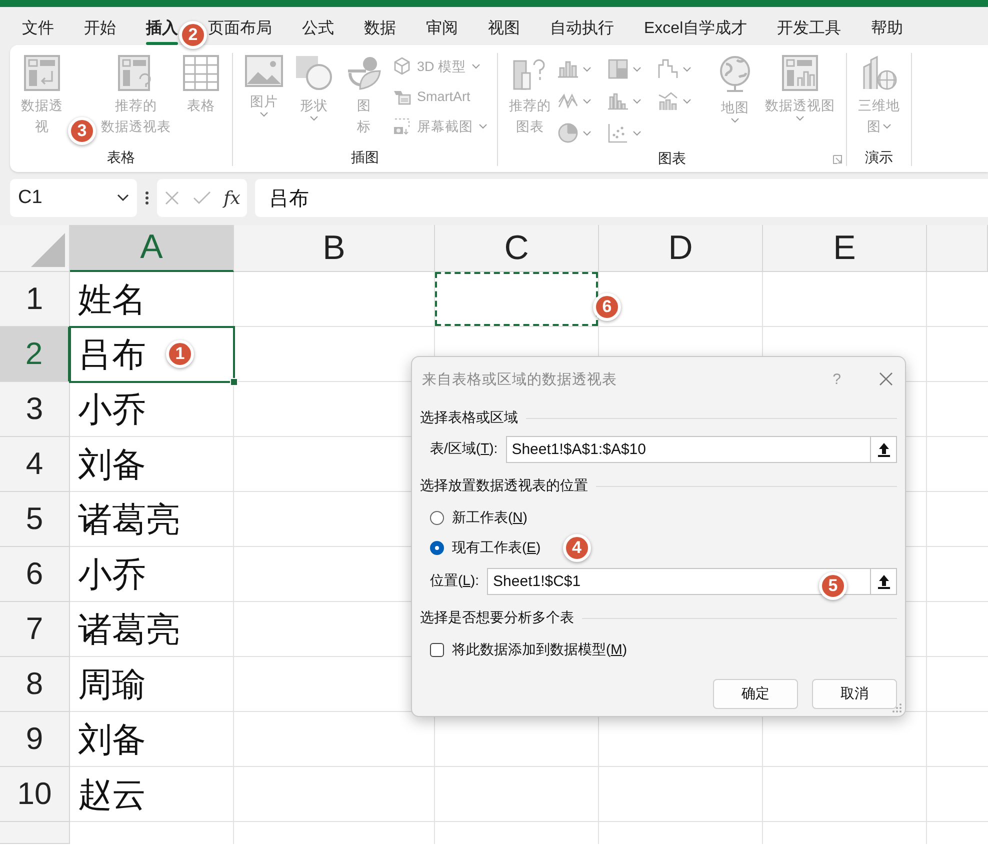 The height and width of the screenshot is (847, 988). Describe the element at coordinates (668, 101) in the screenshot. I see `combo-chart-icon` at that location.